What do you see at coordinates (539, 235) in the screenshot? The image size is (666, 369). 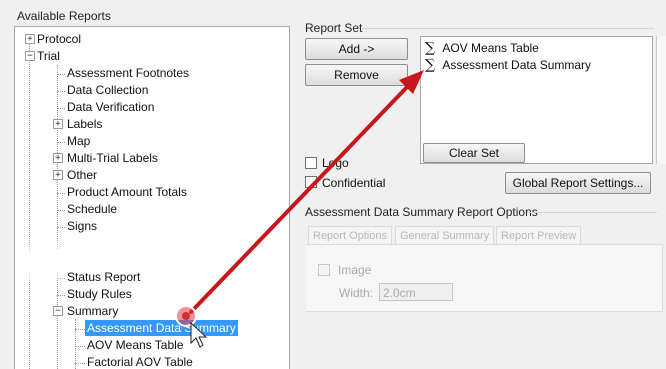 I see `tab-report-preview: Report Preview` at bounding box center [539, 235].